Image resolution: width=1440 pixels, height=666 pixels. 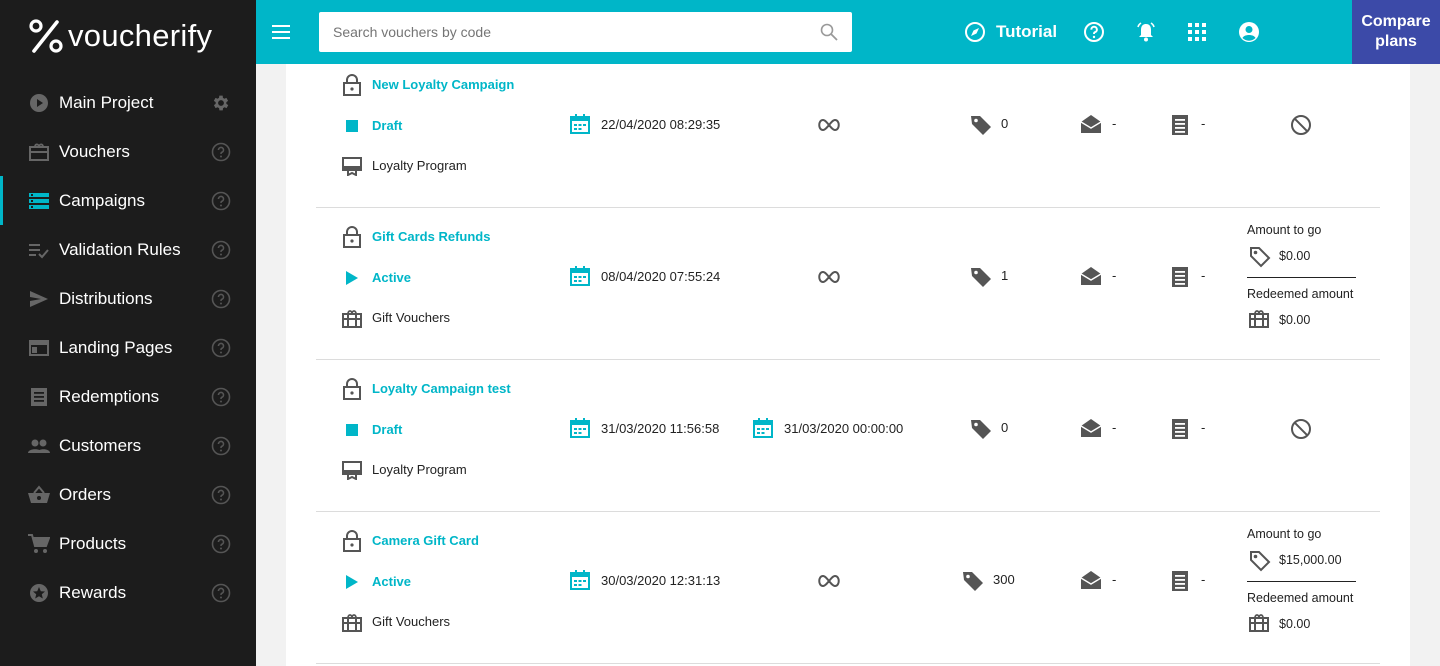 What do you see at coordinates (128, 347) in the screenshot?
I see `sidebar-item-landing-pages: Landing Pages` at bounding box center [128, 347].